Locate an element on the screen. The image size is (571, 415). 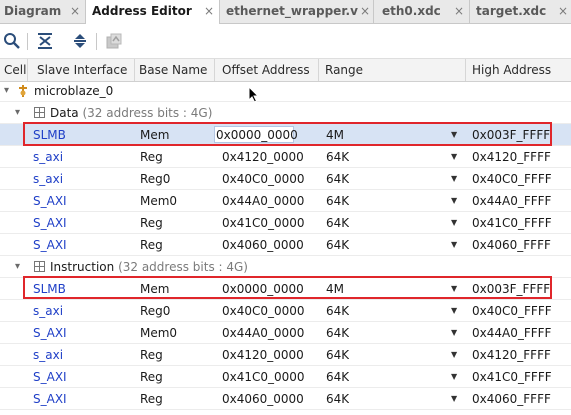
column-header-offset-address: Offset Address is located at coordinates (267, 70).